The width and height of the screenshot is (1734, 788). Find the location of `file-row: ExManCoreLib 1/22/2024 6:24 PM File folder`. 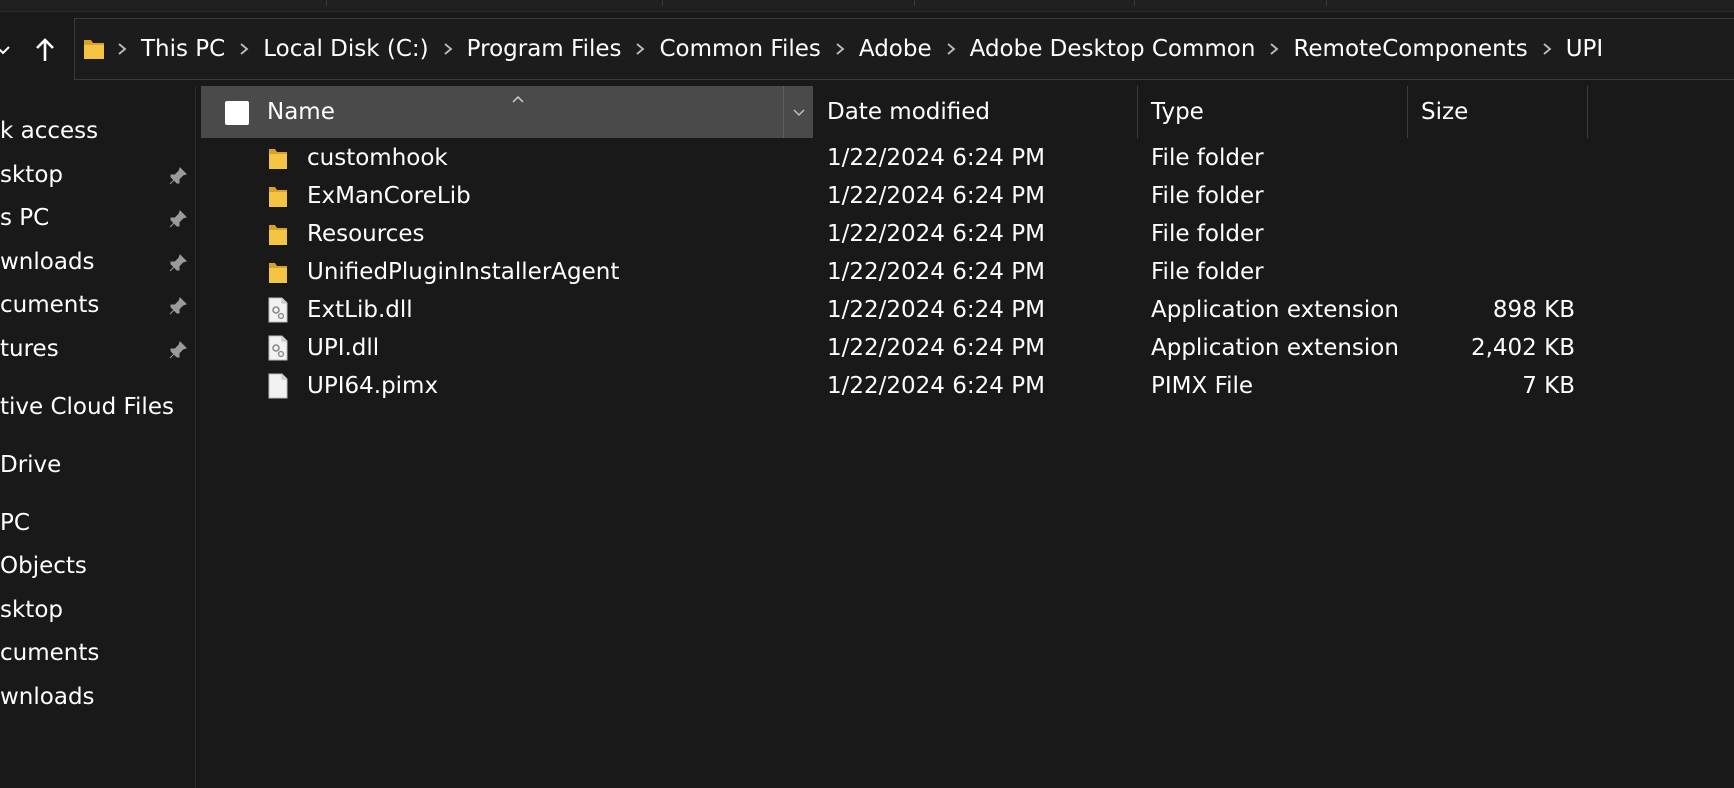

file-row: ExManCoreLib 1/22/2024 6:24 PM File folder is located at coordinates (951, 197).